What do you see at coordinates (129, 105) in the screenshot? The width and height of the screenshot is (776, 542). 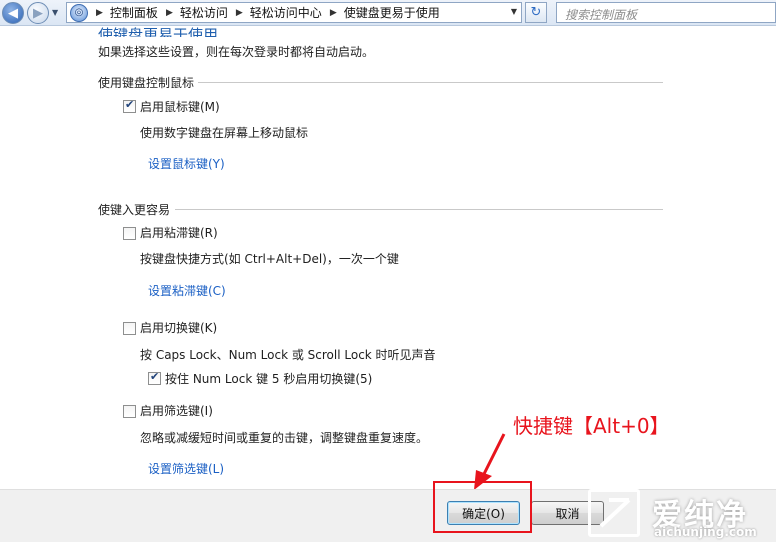 I see `mouse-keys-checkbox` at bounding box center [129, 105].